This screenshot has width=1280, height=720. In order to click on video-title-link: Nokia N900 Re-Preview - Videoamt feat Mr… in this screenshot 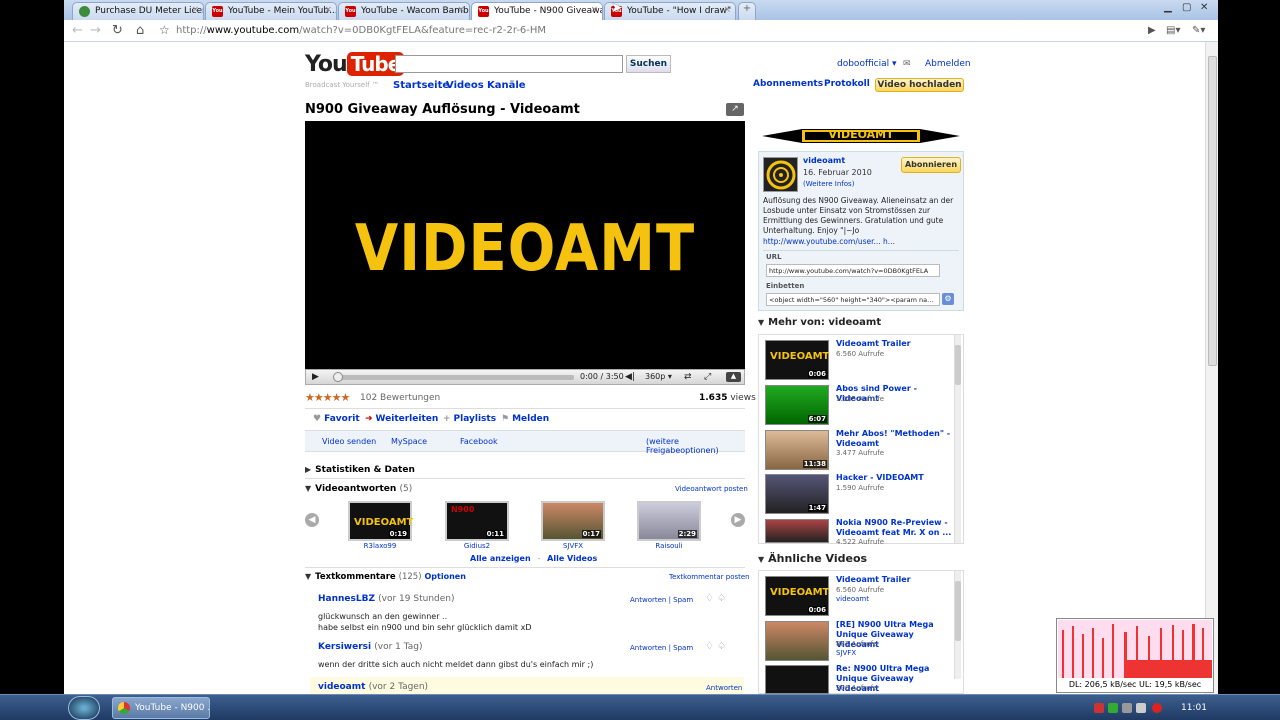, I will do `click(895, 528)`.